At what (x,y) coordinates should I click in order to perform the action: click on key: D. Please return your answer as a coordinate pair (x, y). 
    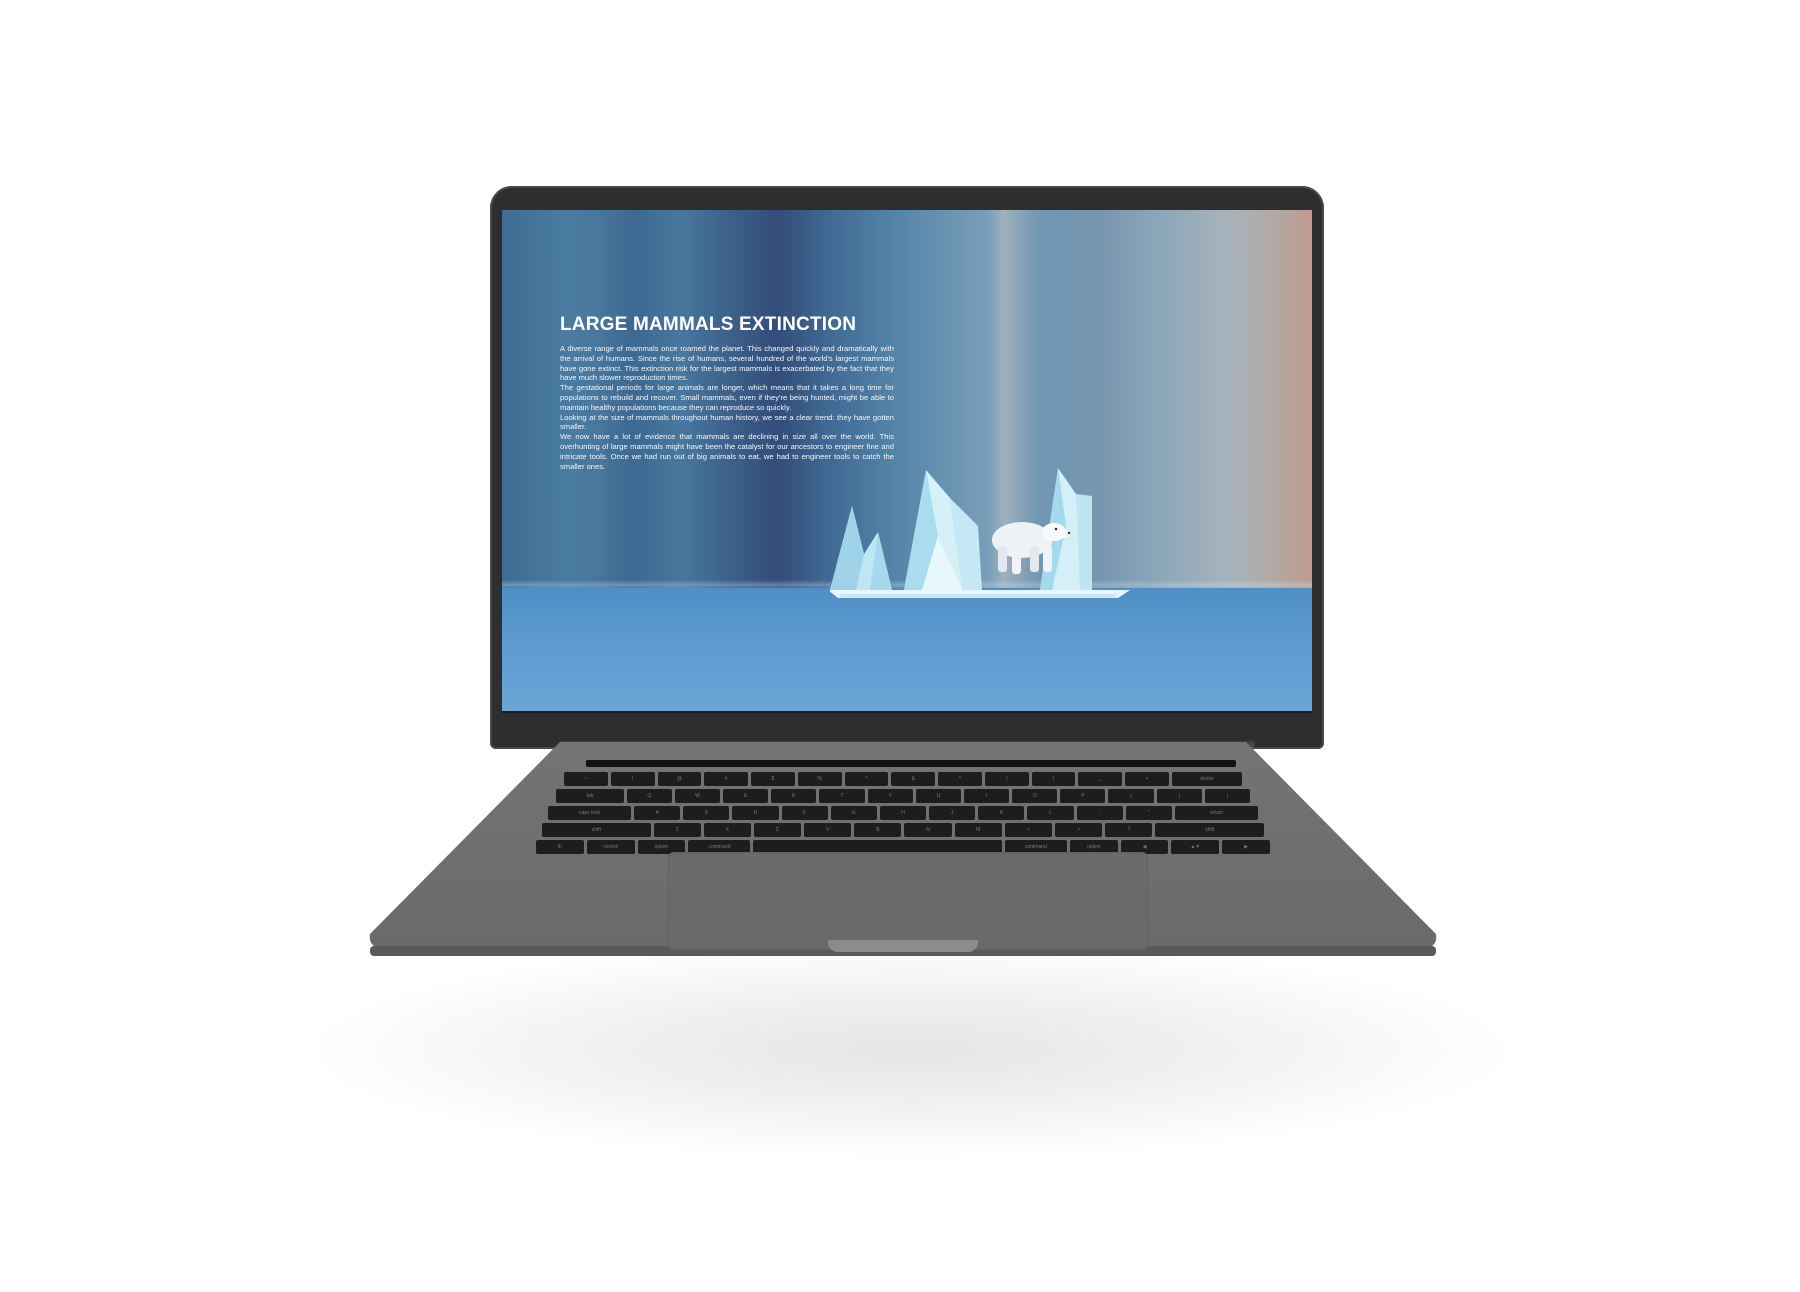
    Looking at the image, I should click on (755, 813).